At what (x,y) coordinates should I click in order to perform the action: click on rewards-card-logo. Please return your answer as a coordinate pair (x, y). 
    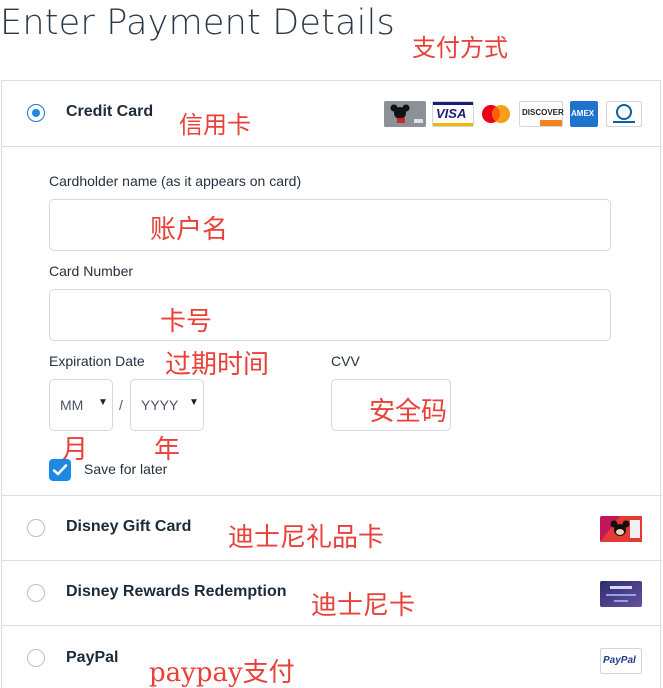
    Looking at the image, I should click on (621, 594).